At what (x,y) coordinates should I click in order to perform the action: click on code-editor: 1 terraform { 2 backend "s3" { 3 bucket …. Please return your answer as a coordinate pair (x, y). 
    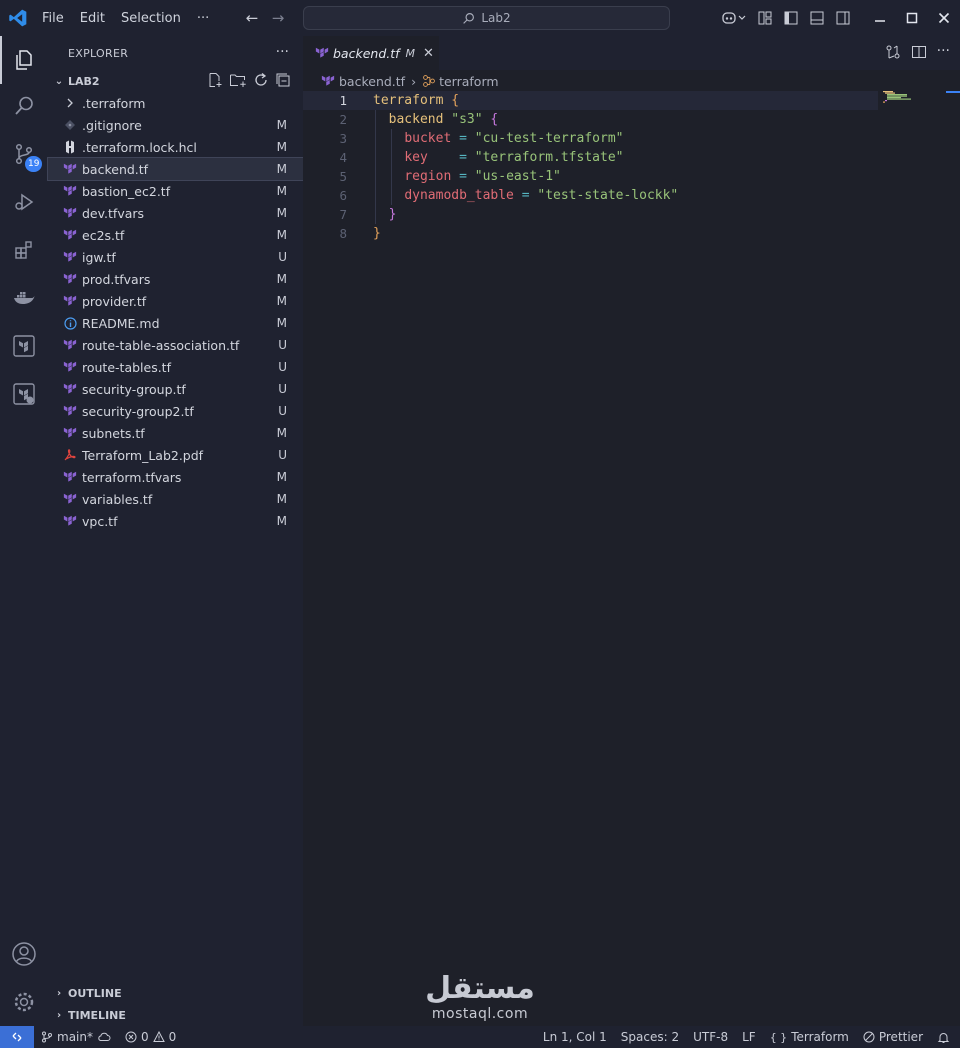
    Looking at the image, I should click on (631, 167).